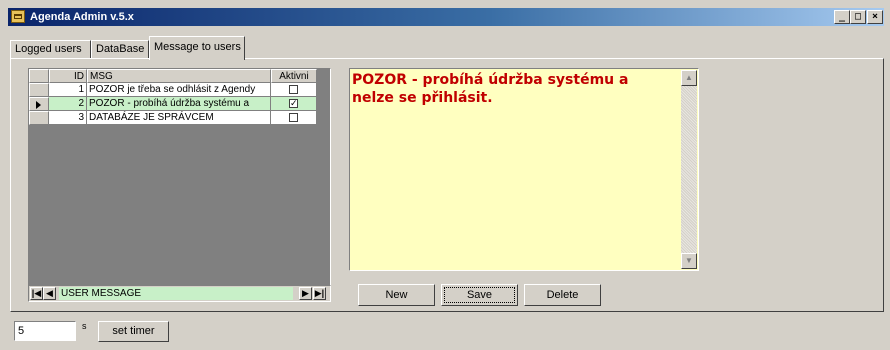 This screenshot has width=890, height=350. I want to click on scroll-up-icon: ▲, so click(689, 78).